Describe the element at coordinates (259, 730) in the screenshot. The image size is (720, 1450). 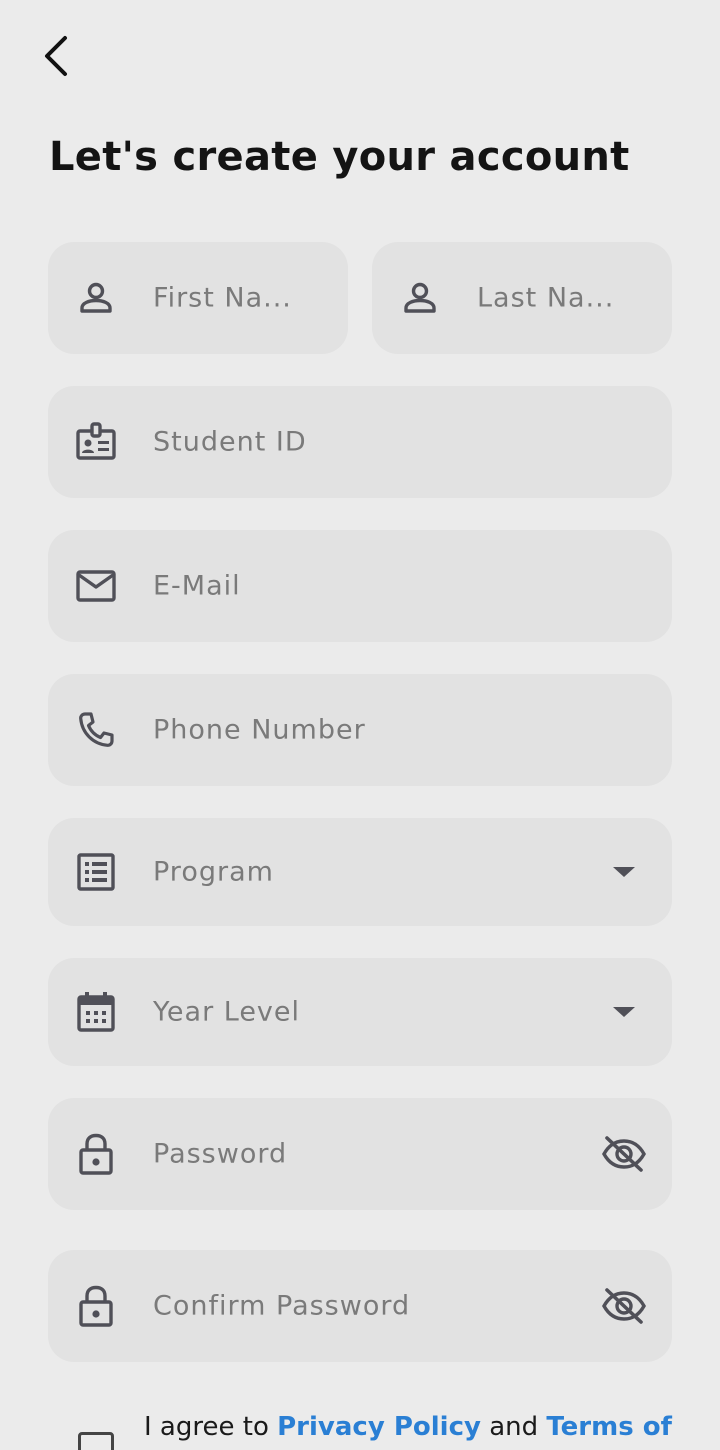
I see `phone-placeholder: Phone Number` at that location.